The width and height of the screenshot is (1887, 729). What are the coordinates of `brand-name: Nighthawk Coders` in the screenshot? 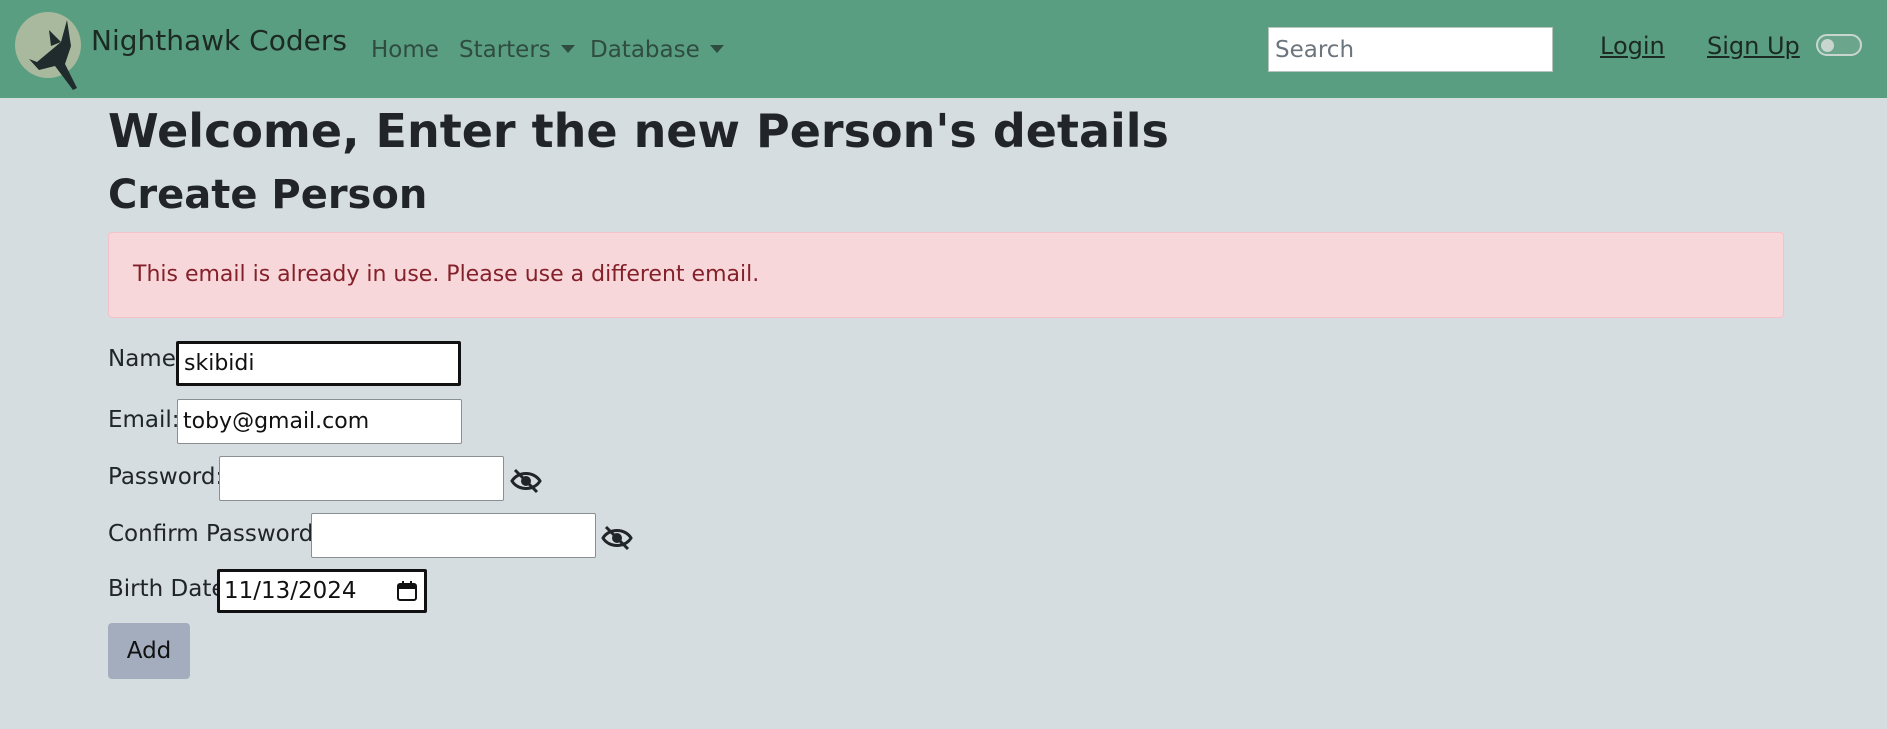 It's located at (219, 40).